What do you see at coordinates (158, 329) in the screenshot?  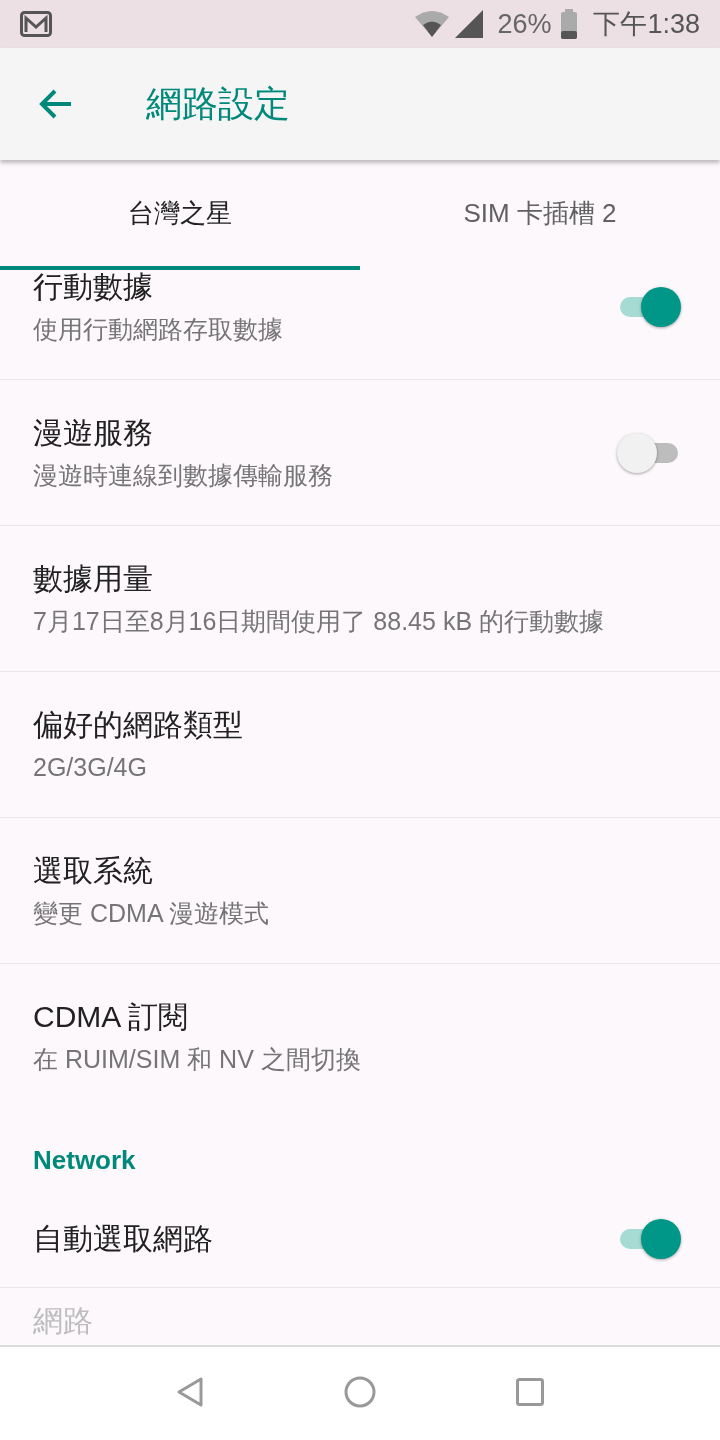 I see `setting-summary: 使用行動網路存取數據` at bounding box center [158, 329].